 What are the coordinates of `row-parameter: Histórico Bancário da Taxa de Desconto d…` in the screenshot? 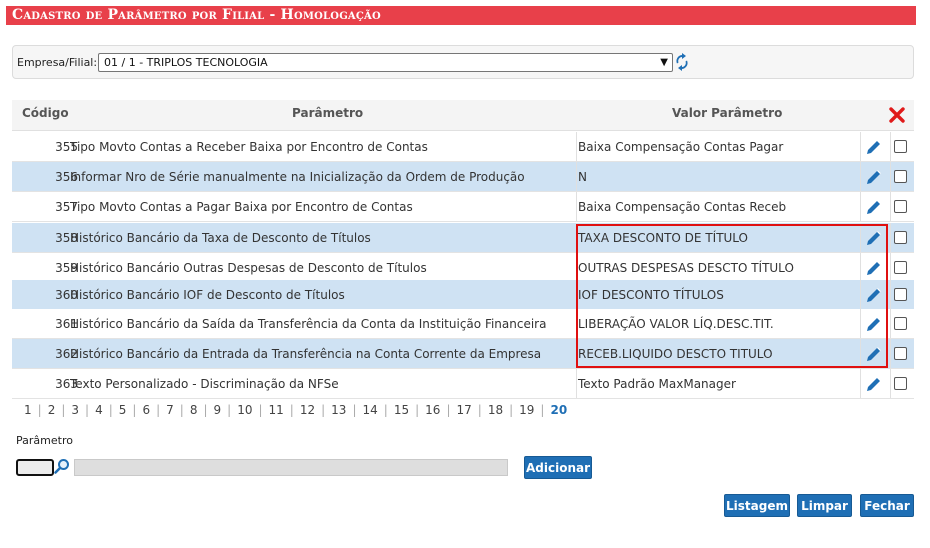 It's located at (220, 238).